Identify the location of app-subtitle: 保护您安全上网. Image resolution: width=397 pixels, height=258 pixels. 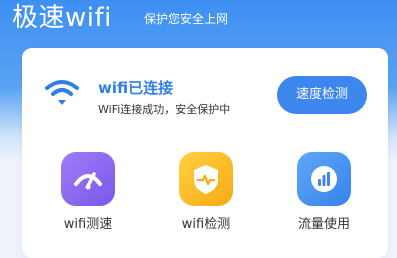
(186, 19).